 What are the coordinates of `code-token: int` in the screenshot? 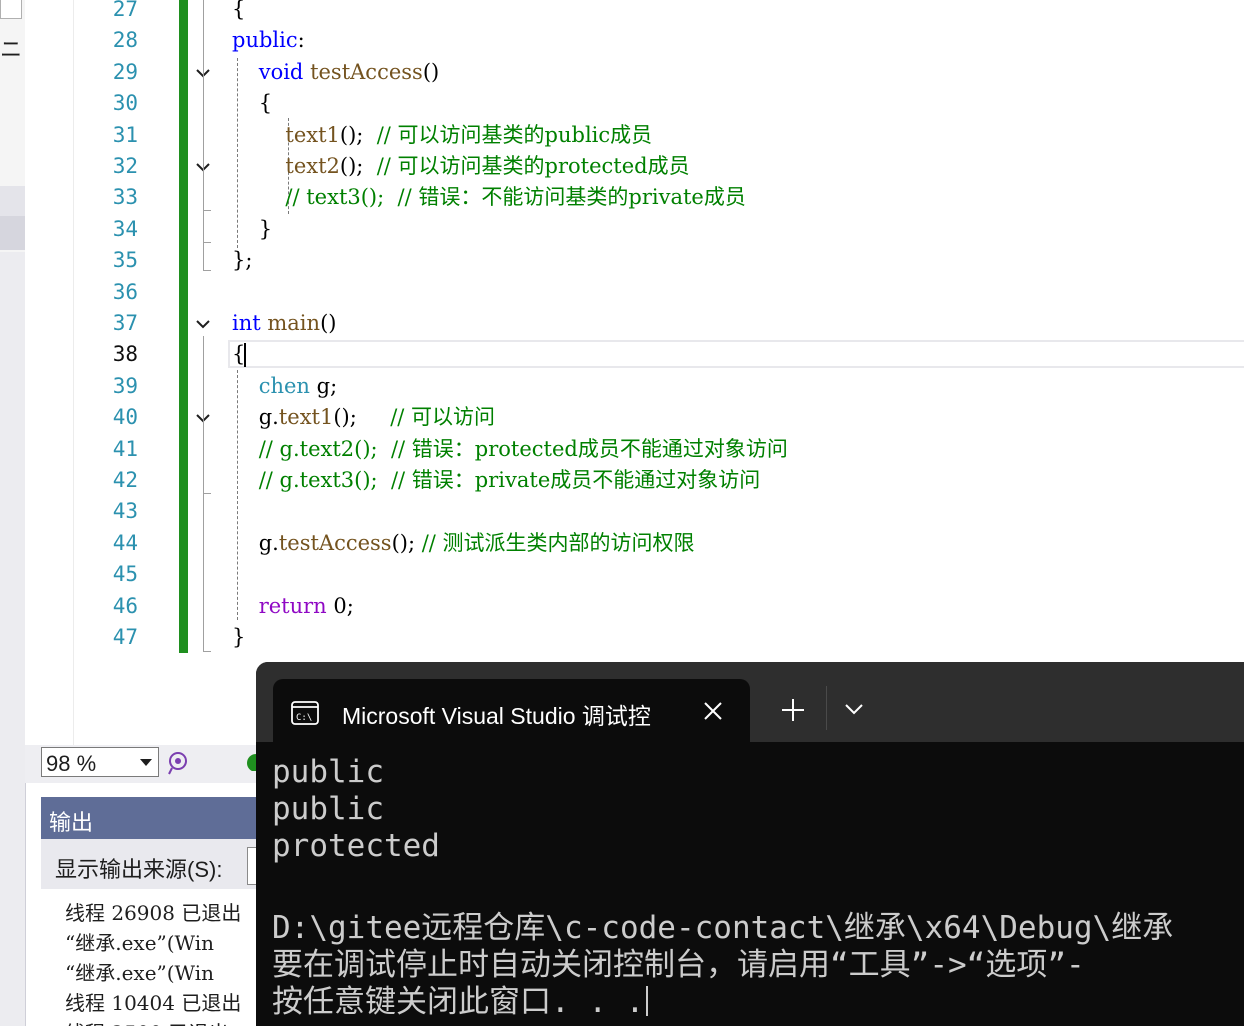 It's located at (246, 323).